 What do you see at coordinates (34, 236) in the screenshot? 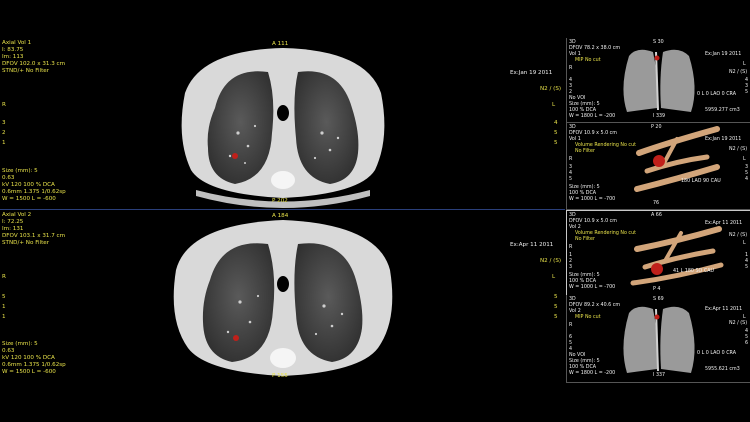
I see `info-line: DFOV 103.1 x 31.7 cm` at bounding box center [34, 236].